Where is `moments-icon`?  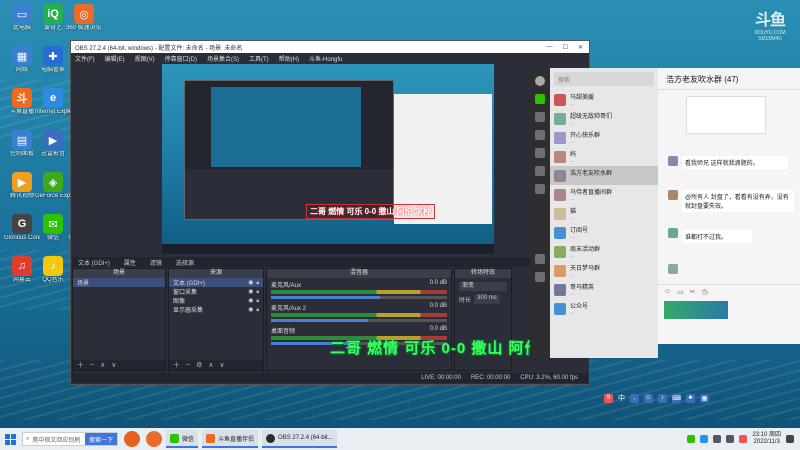 moments-icon is located at coordinates (540, 171).